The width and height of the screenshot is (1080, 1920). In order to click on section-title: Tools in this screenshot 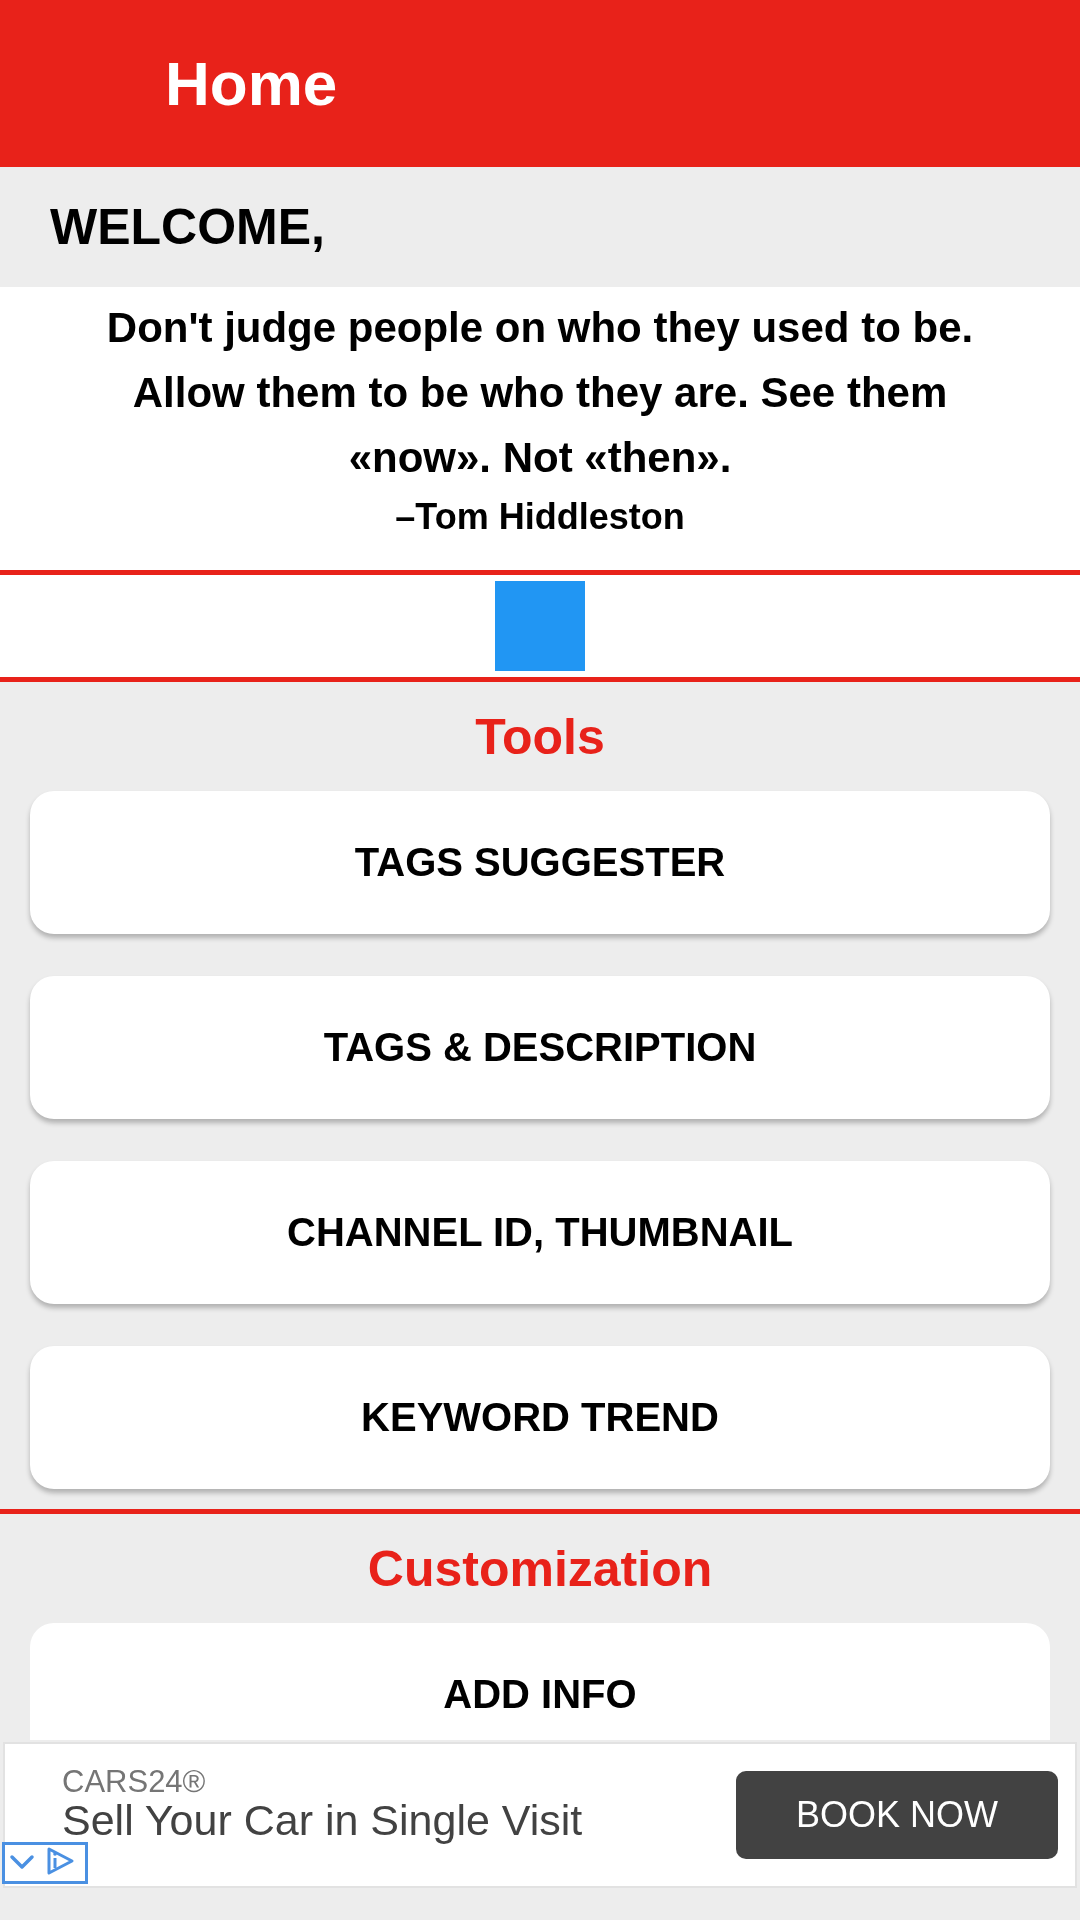, I will do `click(540, 736)`.